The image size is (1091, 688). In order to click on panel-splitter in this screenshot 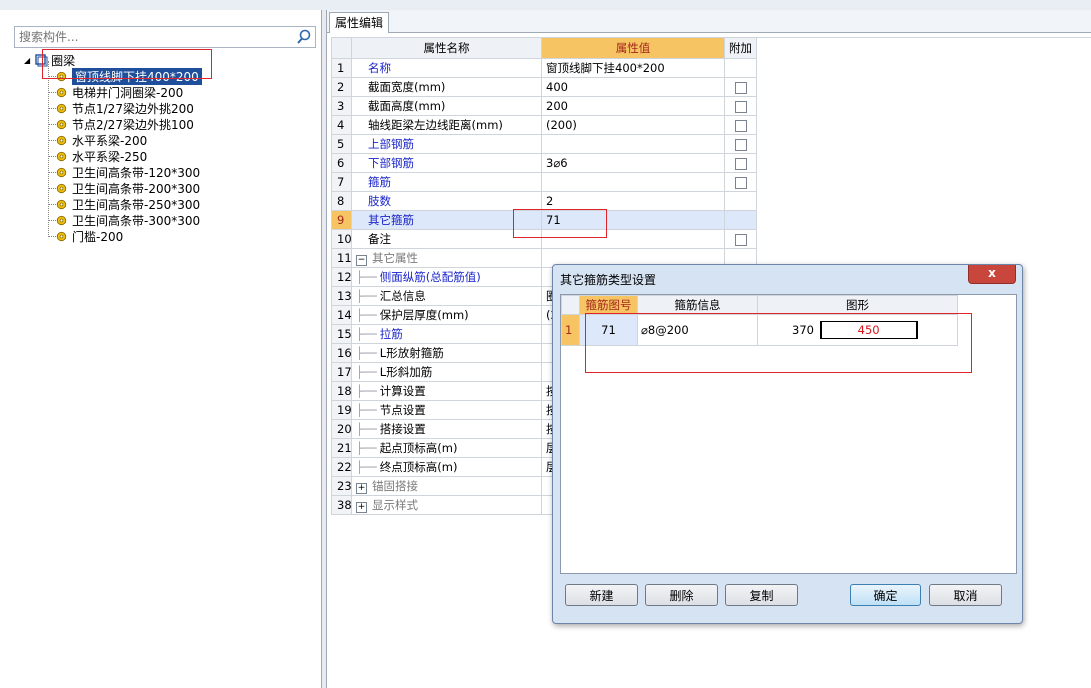, I will do `click(324, 349)`.